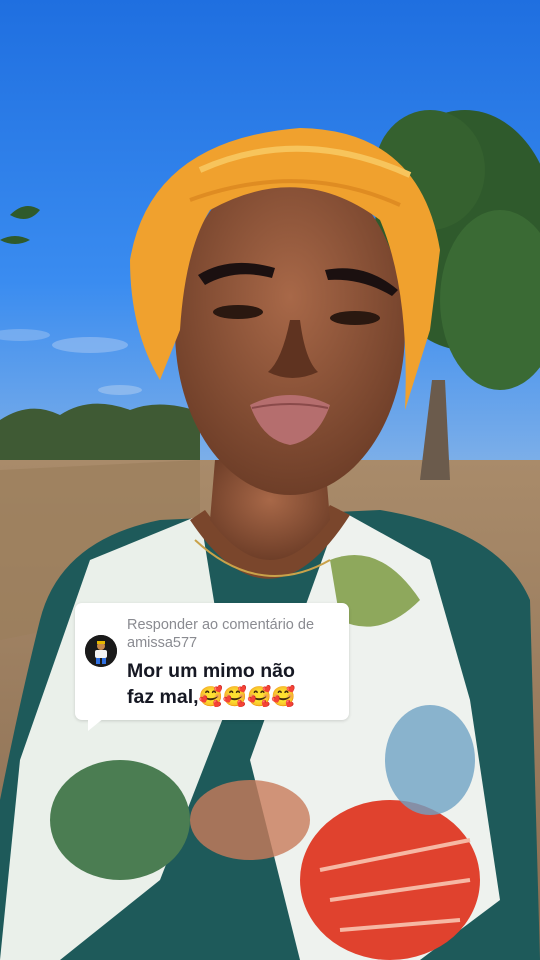 The image size is (540, 960). Describe the element at coordinates (96, 724) in the screenshot. I see `reply-sticker-tail` at that location.